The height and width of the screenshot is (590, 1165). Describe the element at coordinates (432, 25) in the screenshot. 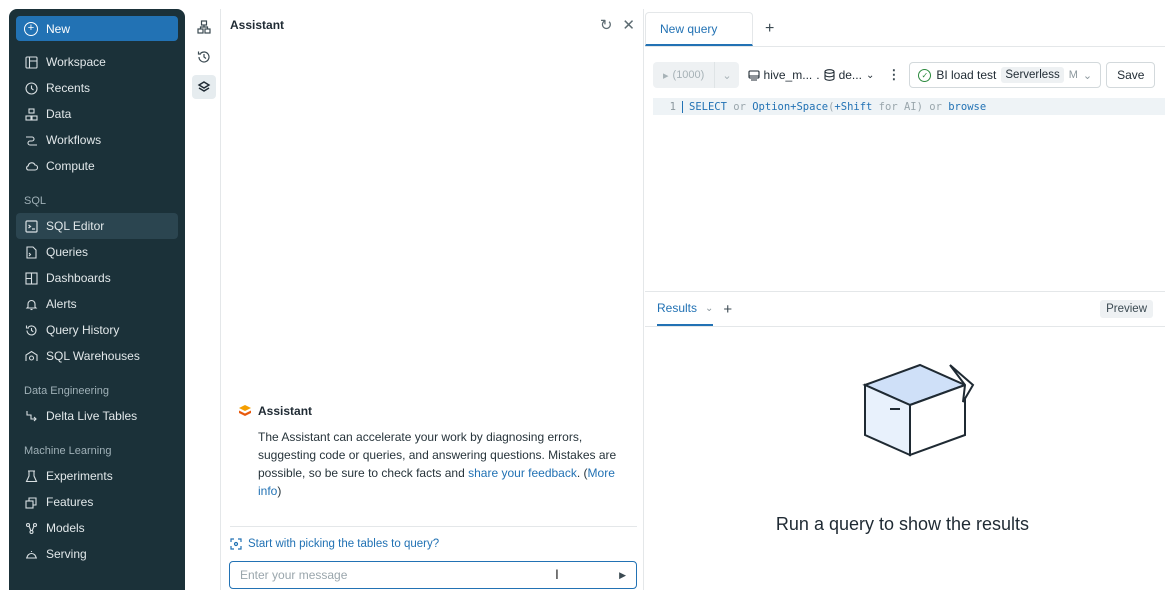

I see `assistant-header: Assistant ↻ ✕` at that location.